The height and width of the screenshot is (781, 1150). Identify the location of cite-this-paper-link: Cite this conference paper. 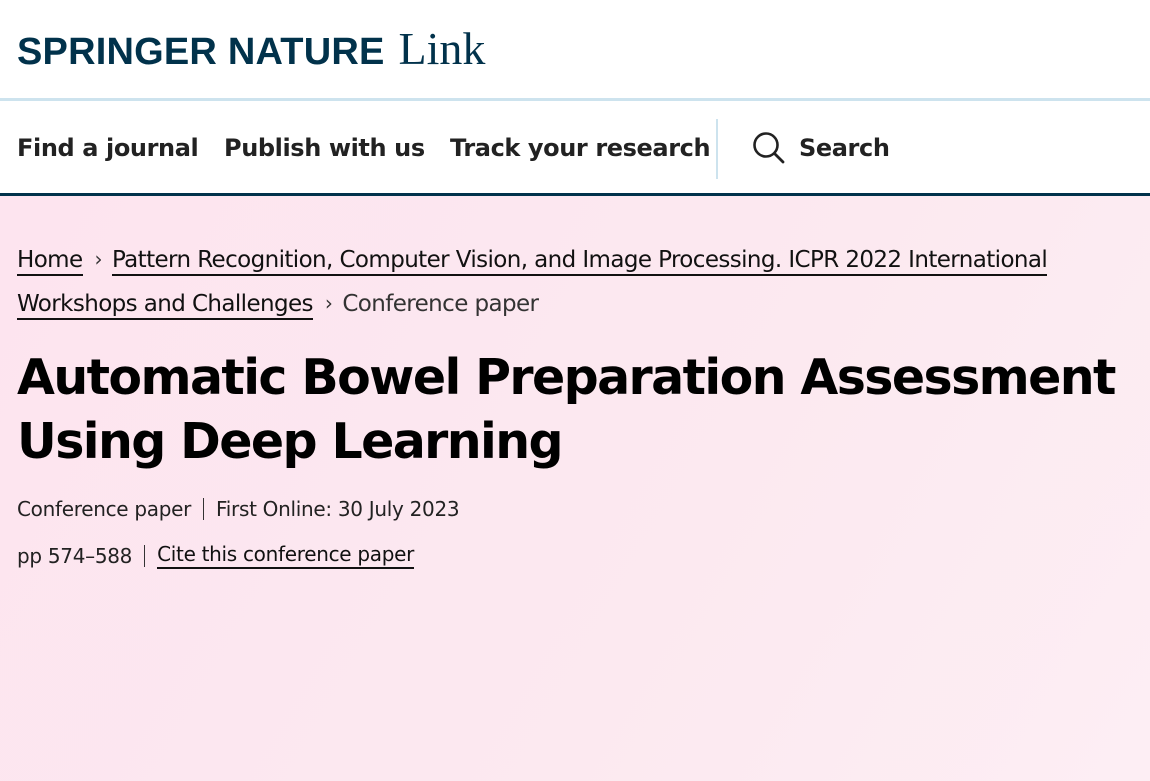
(285, 555).